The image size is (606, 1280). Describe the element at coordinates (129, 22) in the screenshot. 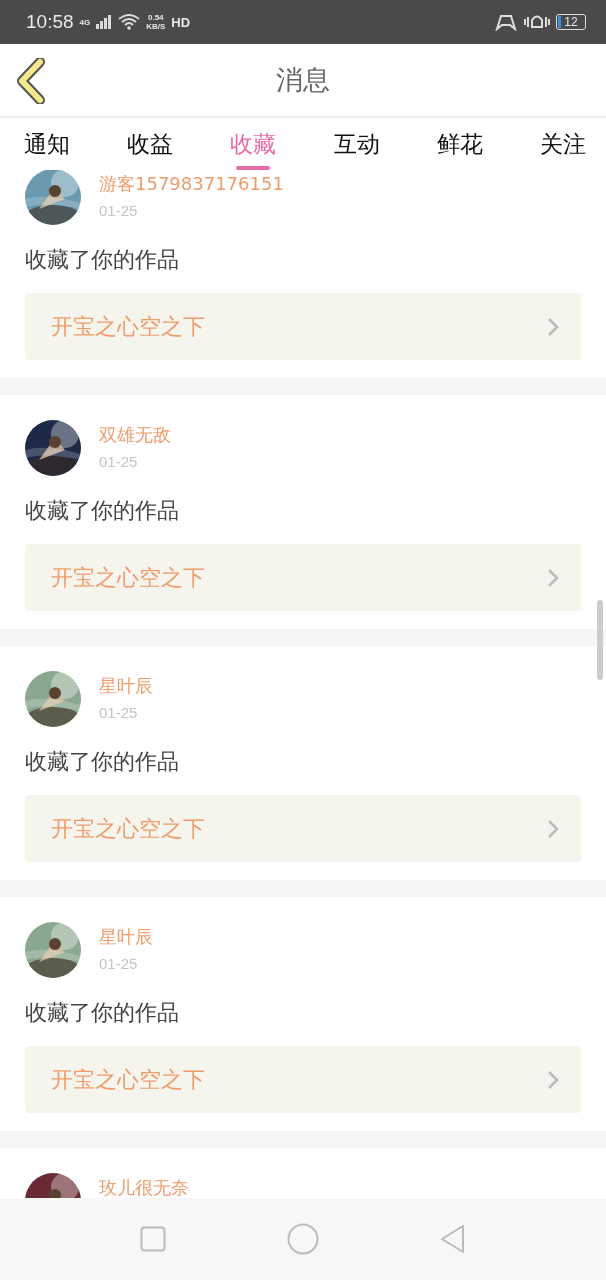

I see `wifi-icon` at that location.